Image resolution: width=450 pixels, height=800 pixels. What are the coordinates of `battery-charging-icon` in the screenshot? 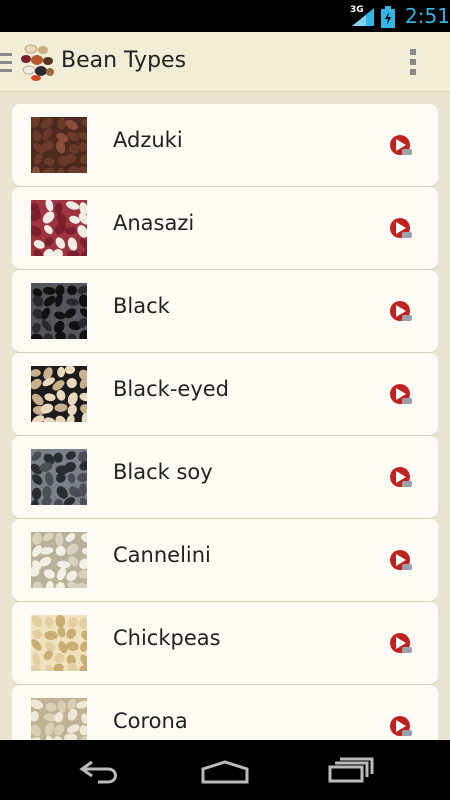 It's located at (388, 17).